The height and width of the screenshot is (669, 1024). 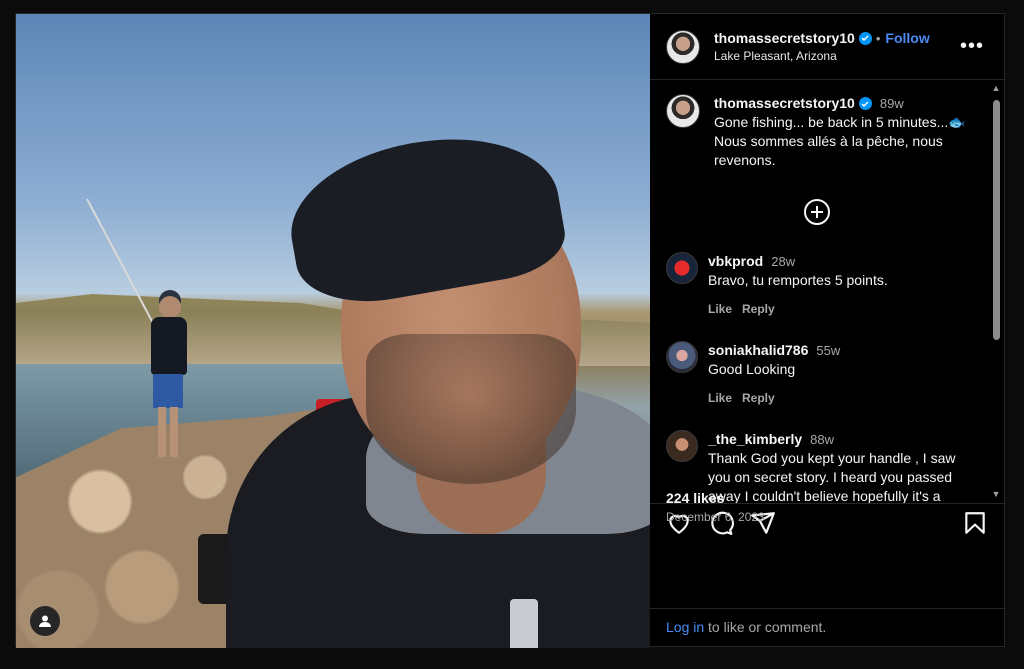 I want to click on post-date: December 6, 2023, so click(x=715, y=517).